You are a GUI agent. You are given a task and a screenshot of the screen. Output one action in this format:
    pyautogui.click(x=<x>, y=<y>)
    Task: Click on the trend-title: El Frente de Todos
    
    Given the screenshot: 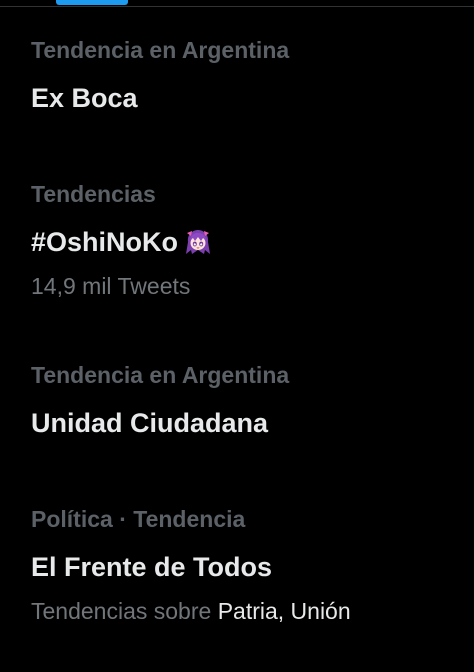 What is the action you would take?
    pyautogui.click(x=152, y=567)
    